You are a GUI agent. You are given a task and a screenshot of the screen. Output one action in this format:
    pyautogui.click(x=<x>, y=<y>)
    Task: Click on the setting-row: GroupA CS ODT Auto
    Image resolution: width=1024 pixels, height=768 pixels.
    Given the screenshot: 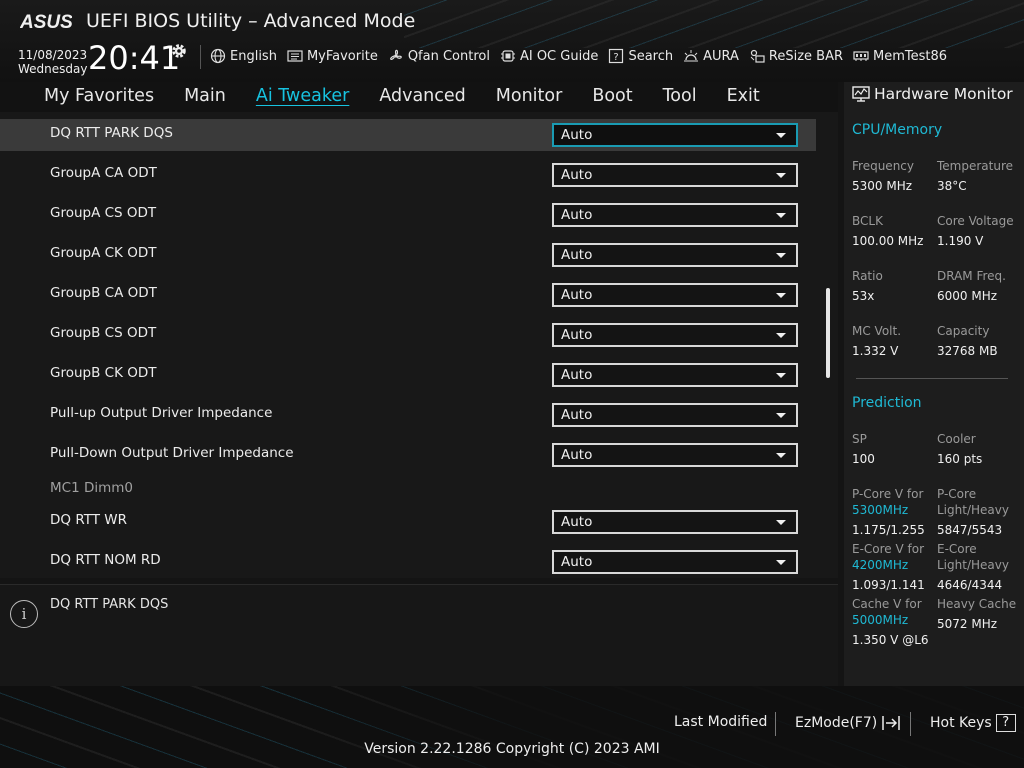 What is the action you would take?
    pyautogui.click(x=408, y=213)
    